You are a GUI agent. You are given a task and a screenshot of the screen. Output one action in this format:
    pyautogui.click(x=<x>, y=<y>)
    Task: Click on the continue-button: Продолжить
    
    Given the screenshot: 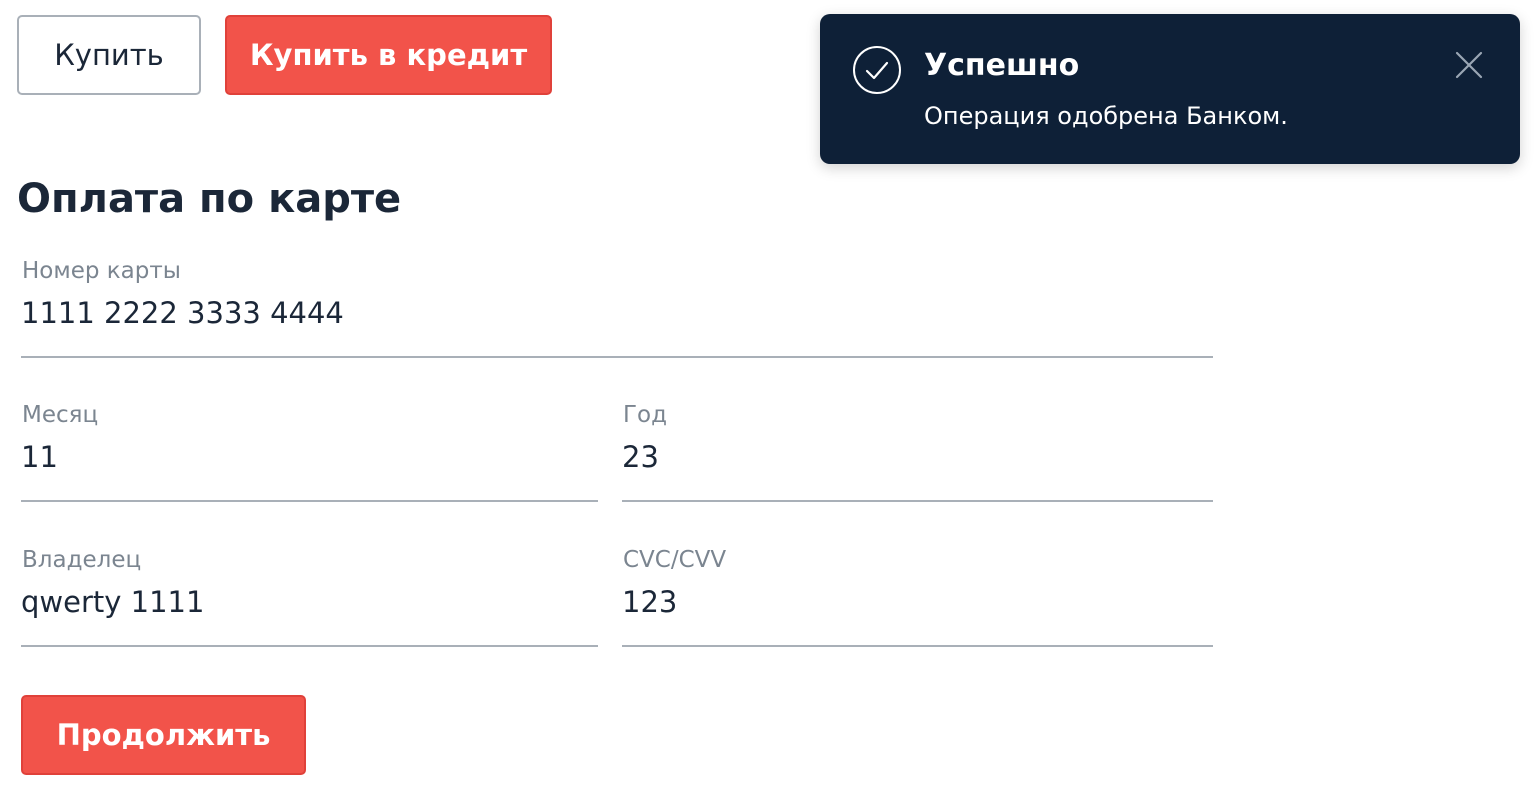 What is the action you would take?
    pyautogui.click(x=163, y=735)
    